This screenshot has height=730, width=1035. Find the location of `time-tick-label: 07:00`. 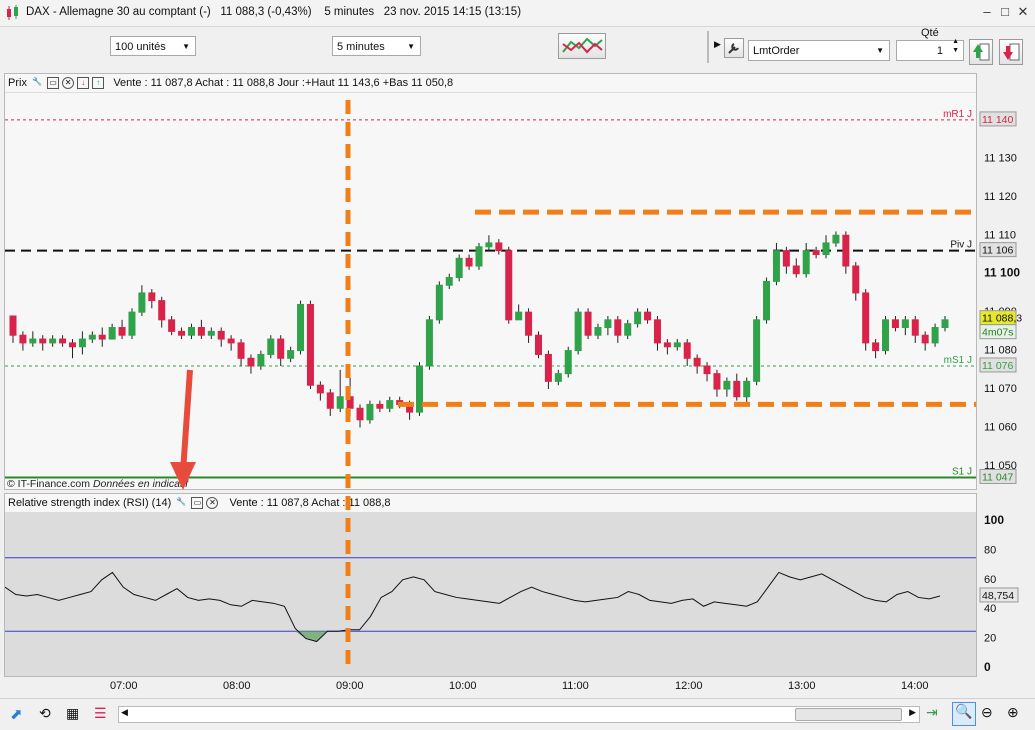

time-tick-label: 07:00 is located at coordinates (124, 686).